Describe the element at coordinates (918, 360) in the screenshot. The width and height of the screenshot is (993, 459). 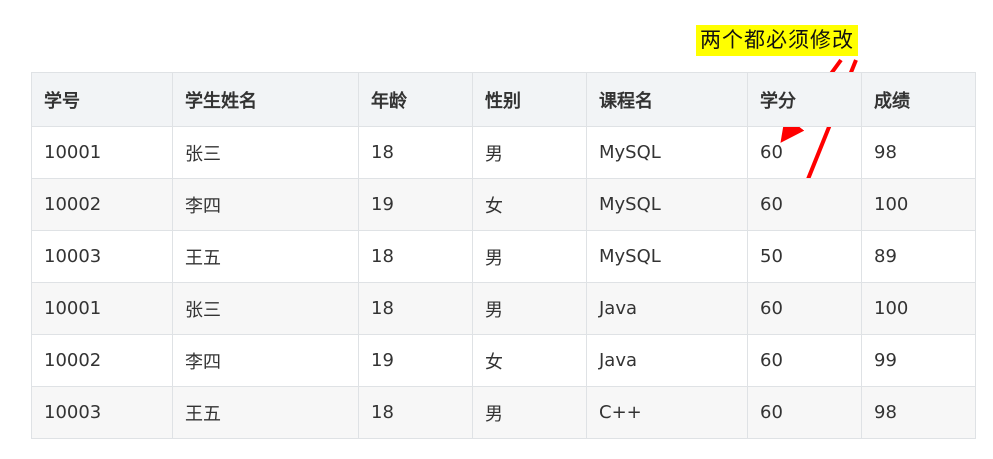
I see `cell-score: 99` at that location.